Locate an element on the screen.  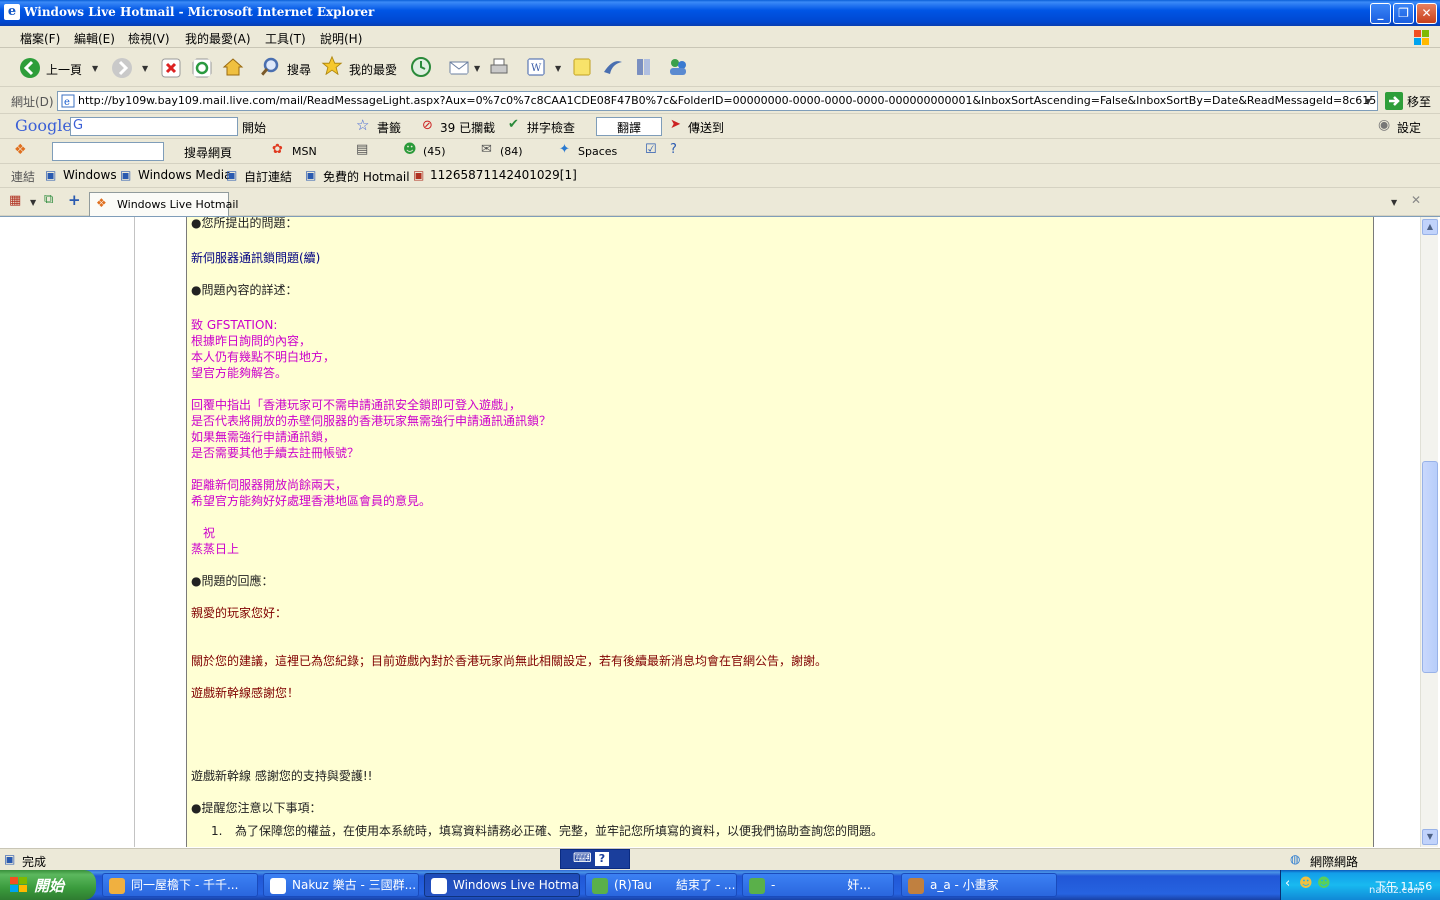
ime-toolbar: ⌨ ? is located at coordinates (595, 859).